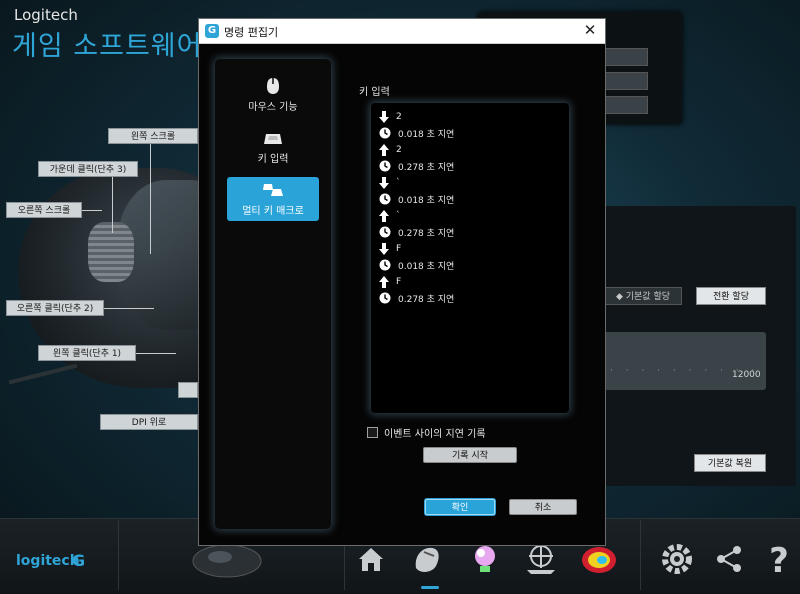  What do you see at coordinates (273, 190) in the screenshot?
I see `multi-key-icon` at bounding box center [273, 190].